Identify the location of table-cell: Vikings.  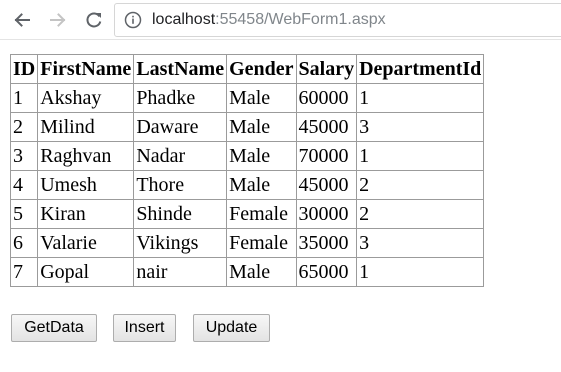
(180, 243).